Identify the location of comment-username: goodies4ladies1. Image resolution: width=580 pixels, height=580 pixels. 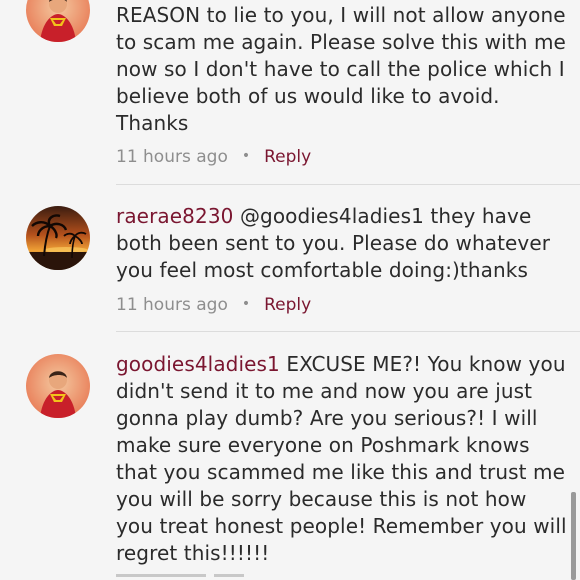
(198, 364).